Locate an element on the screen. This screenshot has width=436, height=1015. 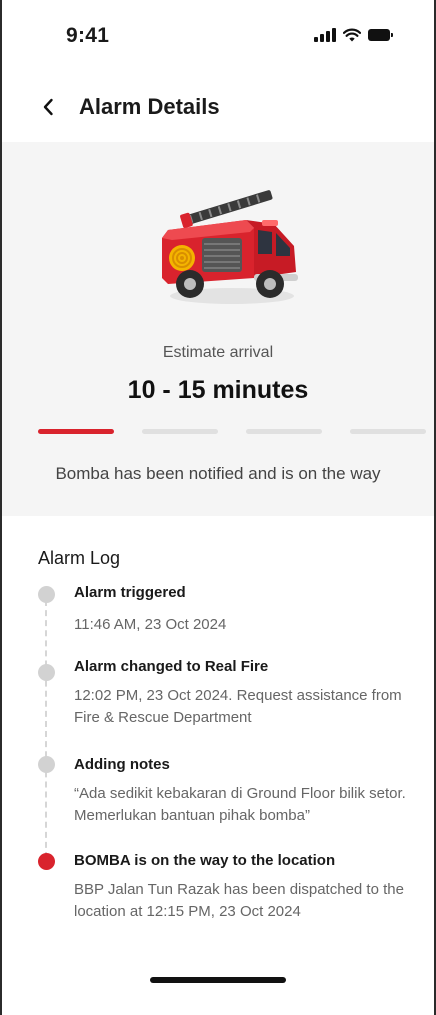
home-indicator is located at coordinates (218, 980).